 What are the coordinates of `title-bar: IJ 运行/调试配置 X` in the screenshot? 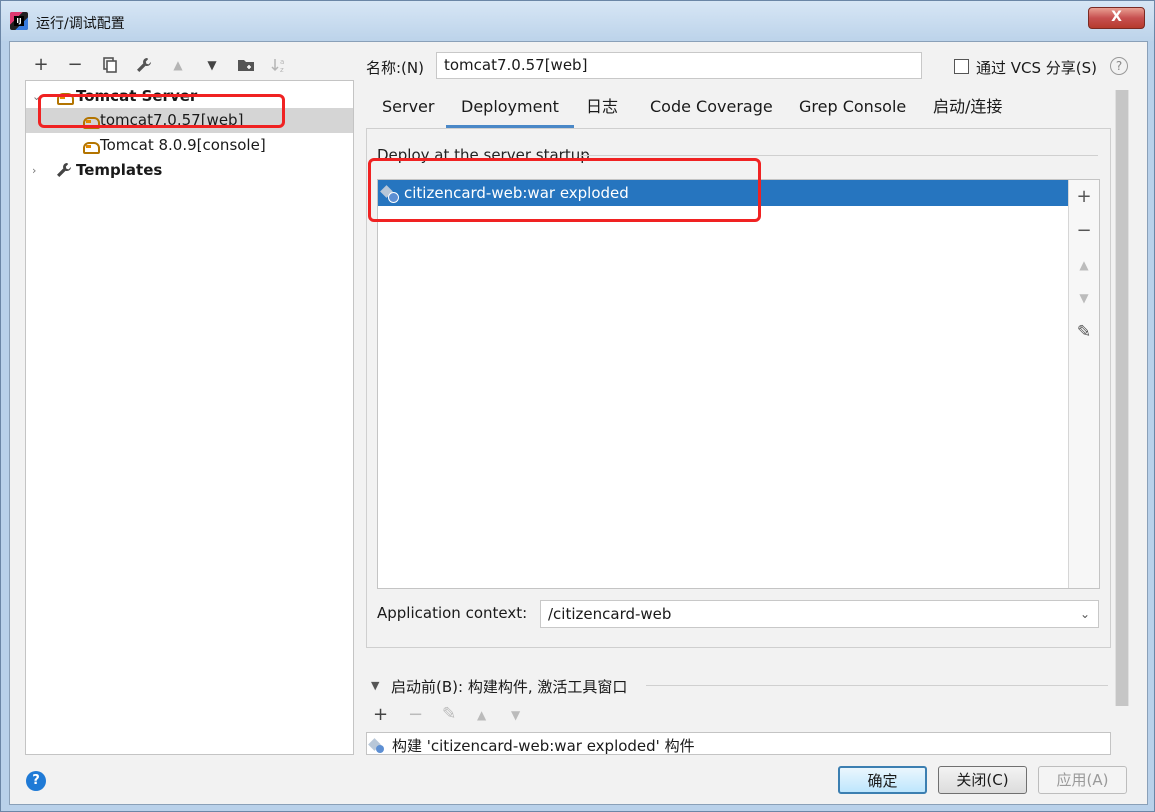 It's located at (577, 21).